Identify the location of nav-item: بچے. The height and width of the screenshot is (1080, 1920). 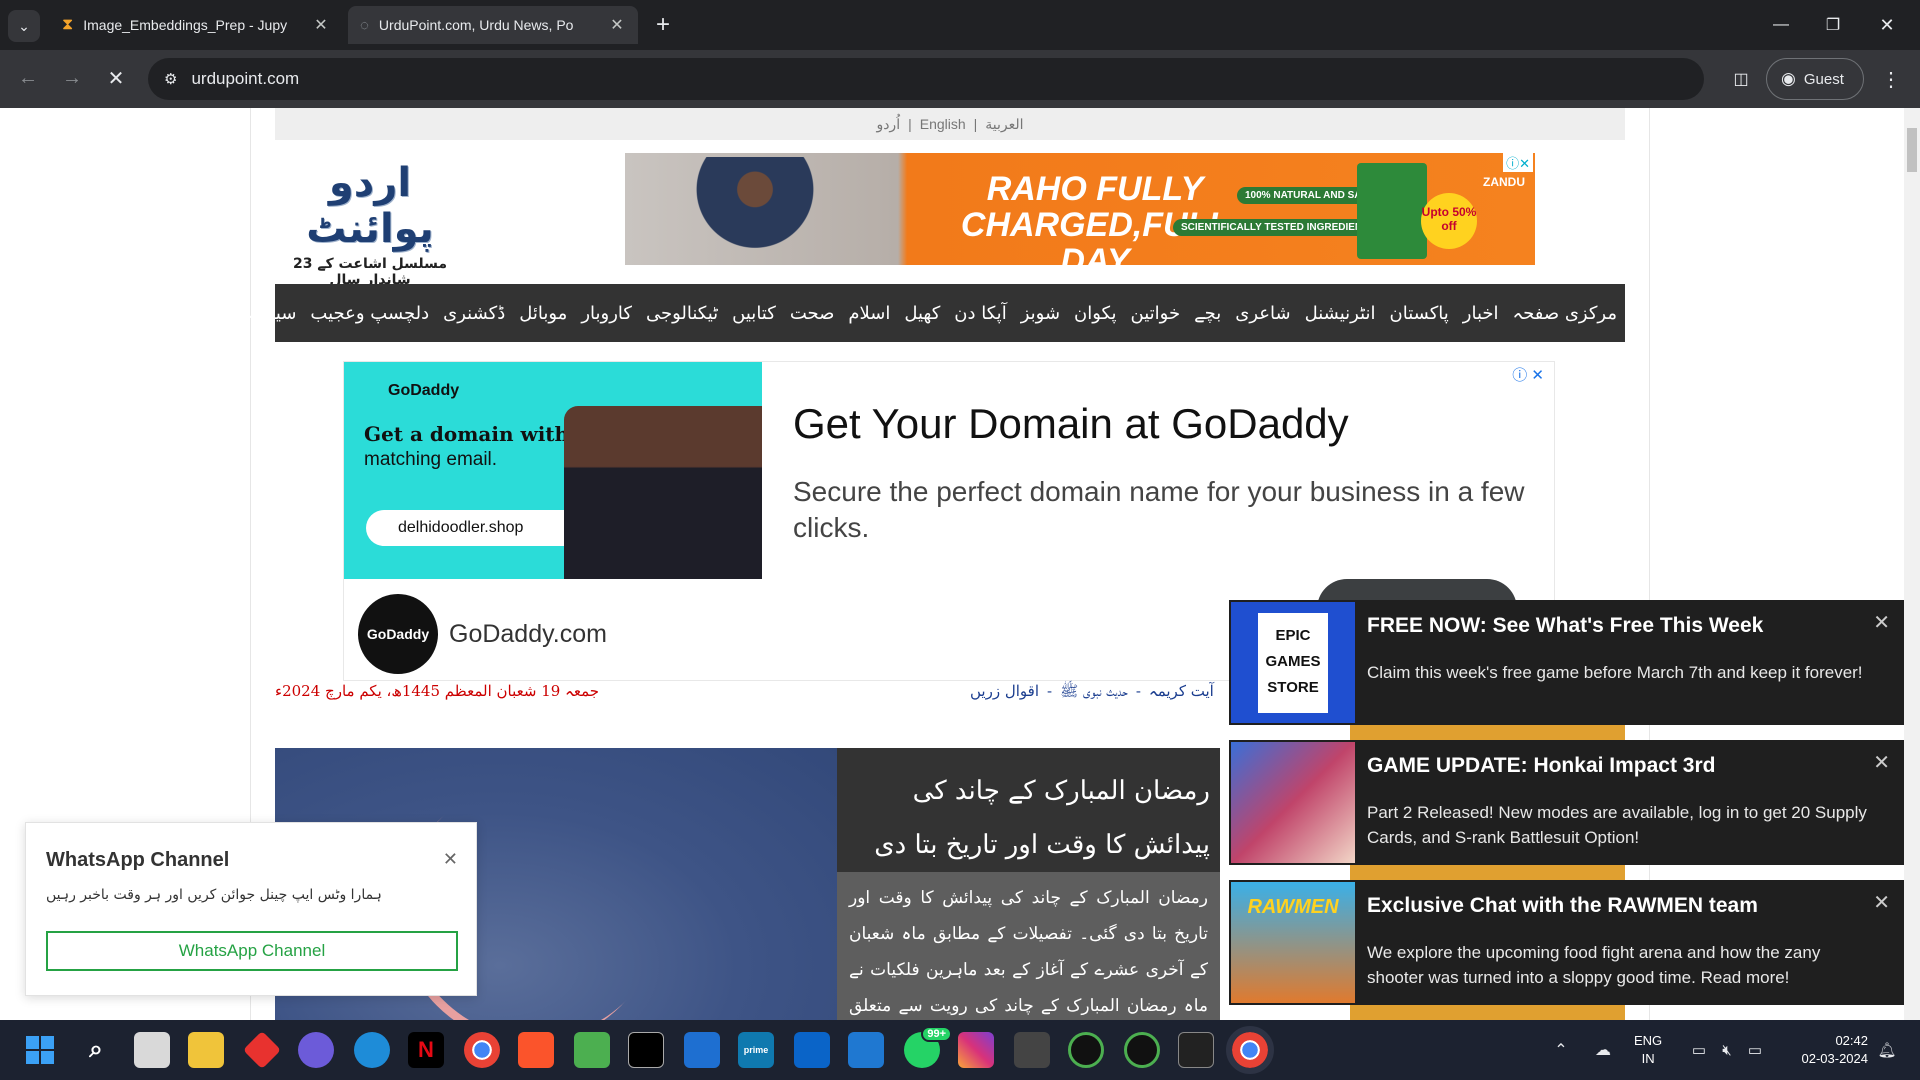
(1207, 313).